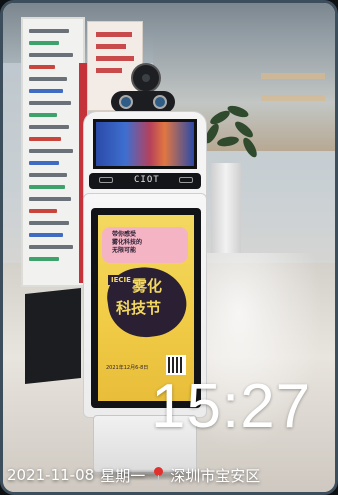  I want to click on ad-date: 2021年12月6-8日, so click(127, 368).